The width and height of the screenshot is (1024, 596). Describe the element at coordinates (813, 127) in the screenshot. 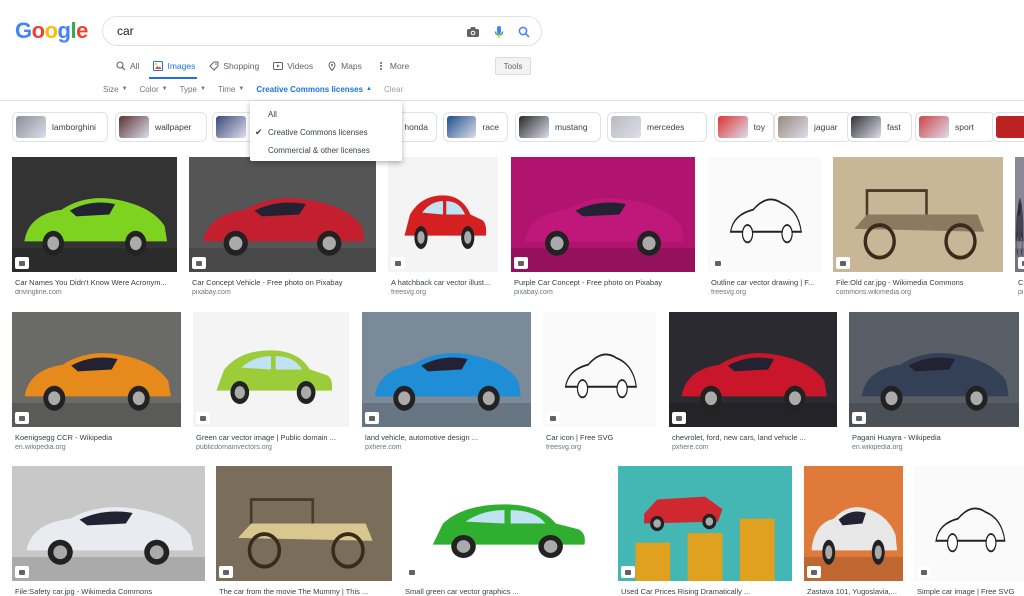

I see `chip-jaguar: jaguar` at that location.